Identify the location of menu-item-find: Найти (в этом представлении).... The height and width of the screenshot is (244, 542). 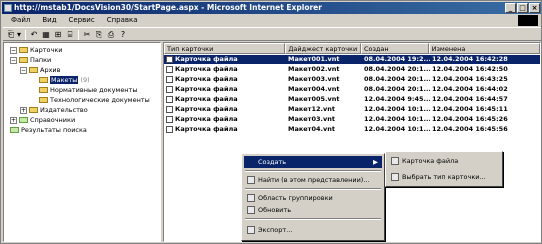
(313, 180).